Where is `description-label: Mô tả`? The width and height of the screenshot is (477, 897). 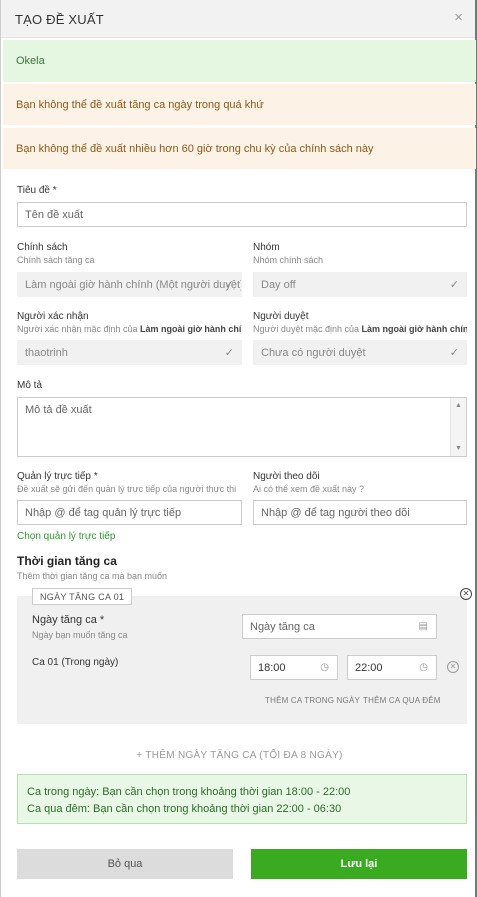
description-label: Mô tả is located at coordinates (30, 385).